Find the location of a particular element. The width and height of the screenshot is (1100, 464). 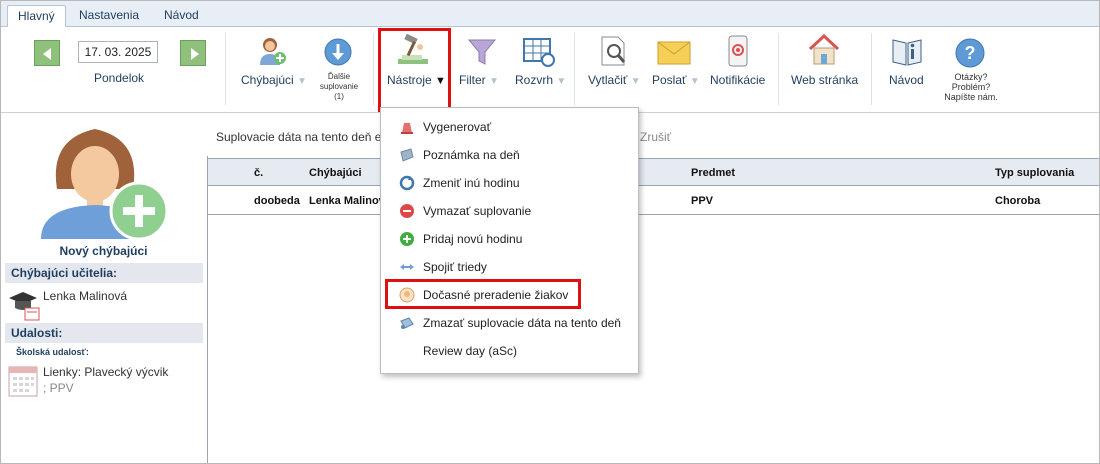

notifications-label: Notifikácie is located at coordinates (738, 80).